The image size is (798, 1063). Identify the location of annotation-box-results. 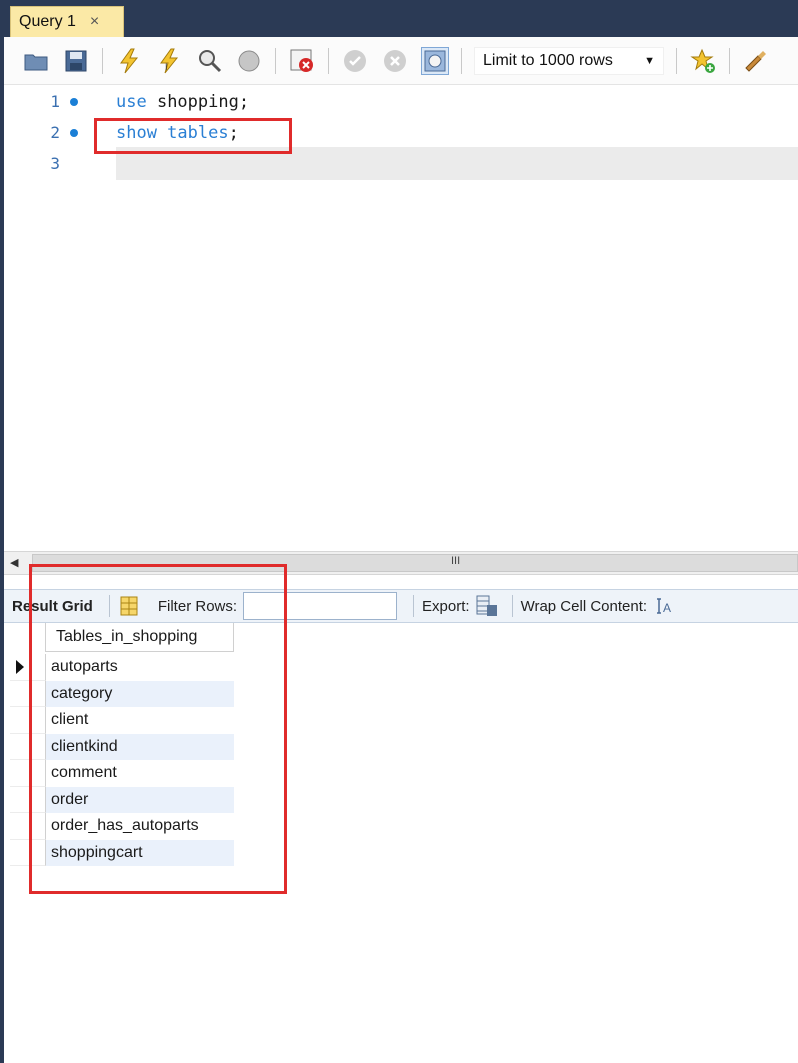
(158, 729).